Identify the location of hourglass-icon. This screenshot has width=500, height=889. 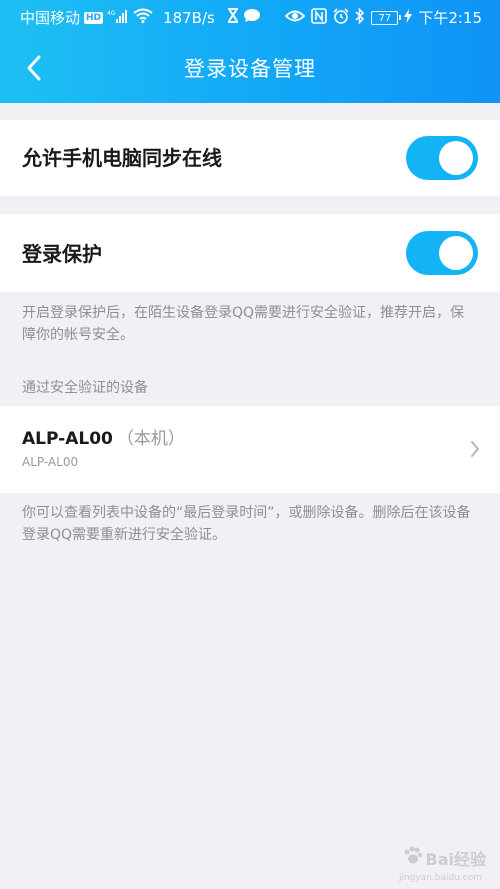
(233, 17).